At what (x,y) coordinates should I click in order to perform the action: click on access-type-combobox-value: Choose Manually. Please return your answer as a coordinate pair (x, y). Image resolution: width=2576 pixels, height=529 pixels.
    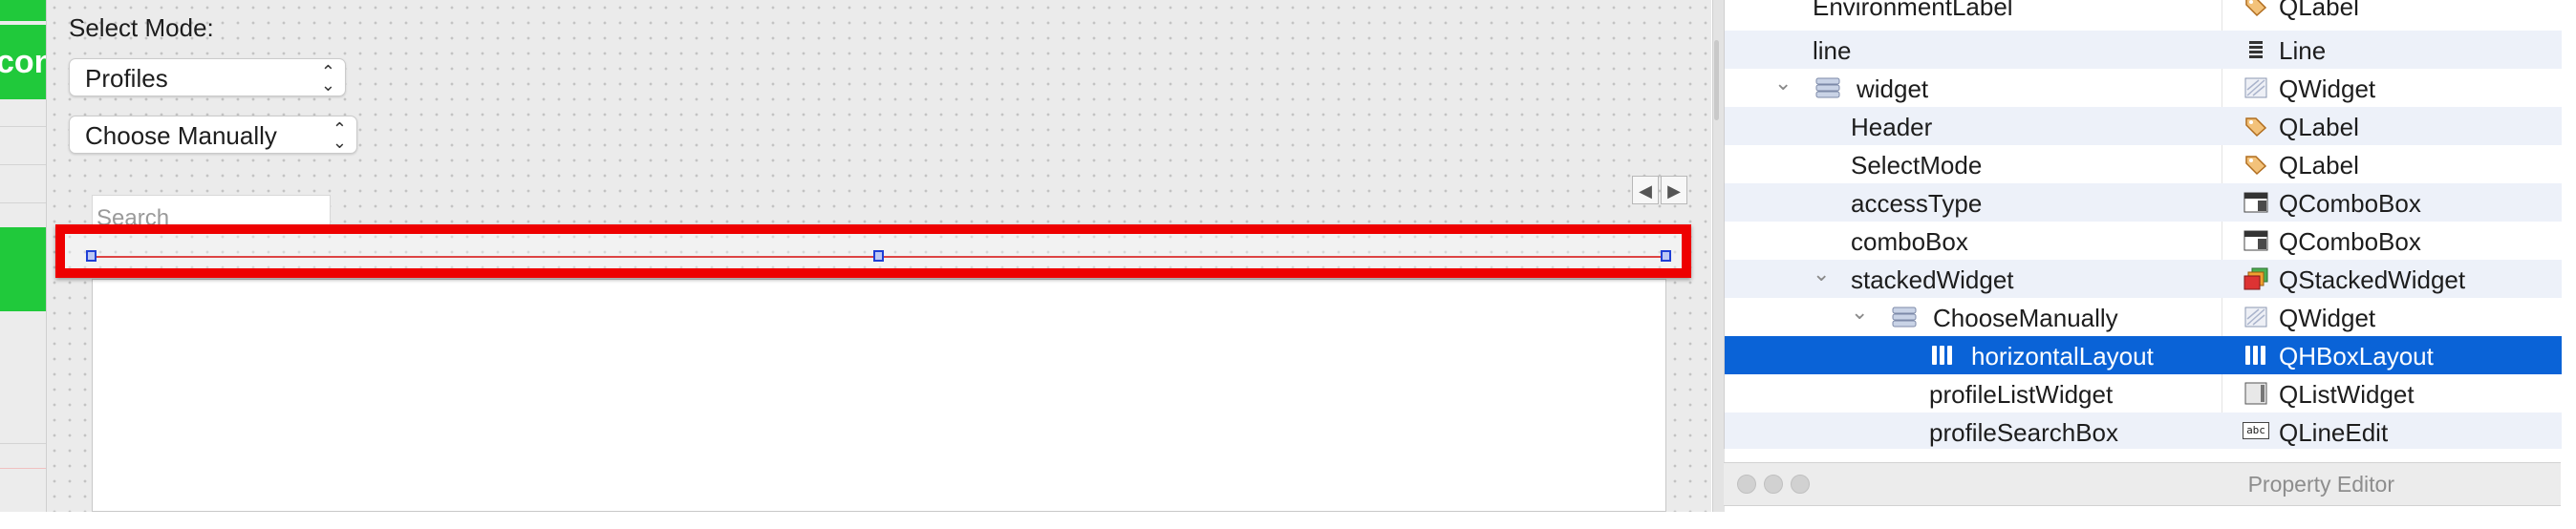
    Looking at the image, I should click on (181, 135).